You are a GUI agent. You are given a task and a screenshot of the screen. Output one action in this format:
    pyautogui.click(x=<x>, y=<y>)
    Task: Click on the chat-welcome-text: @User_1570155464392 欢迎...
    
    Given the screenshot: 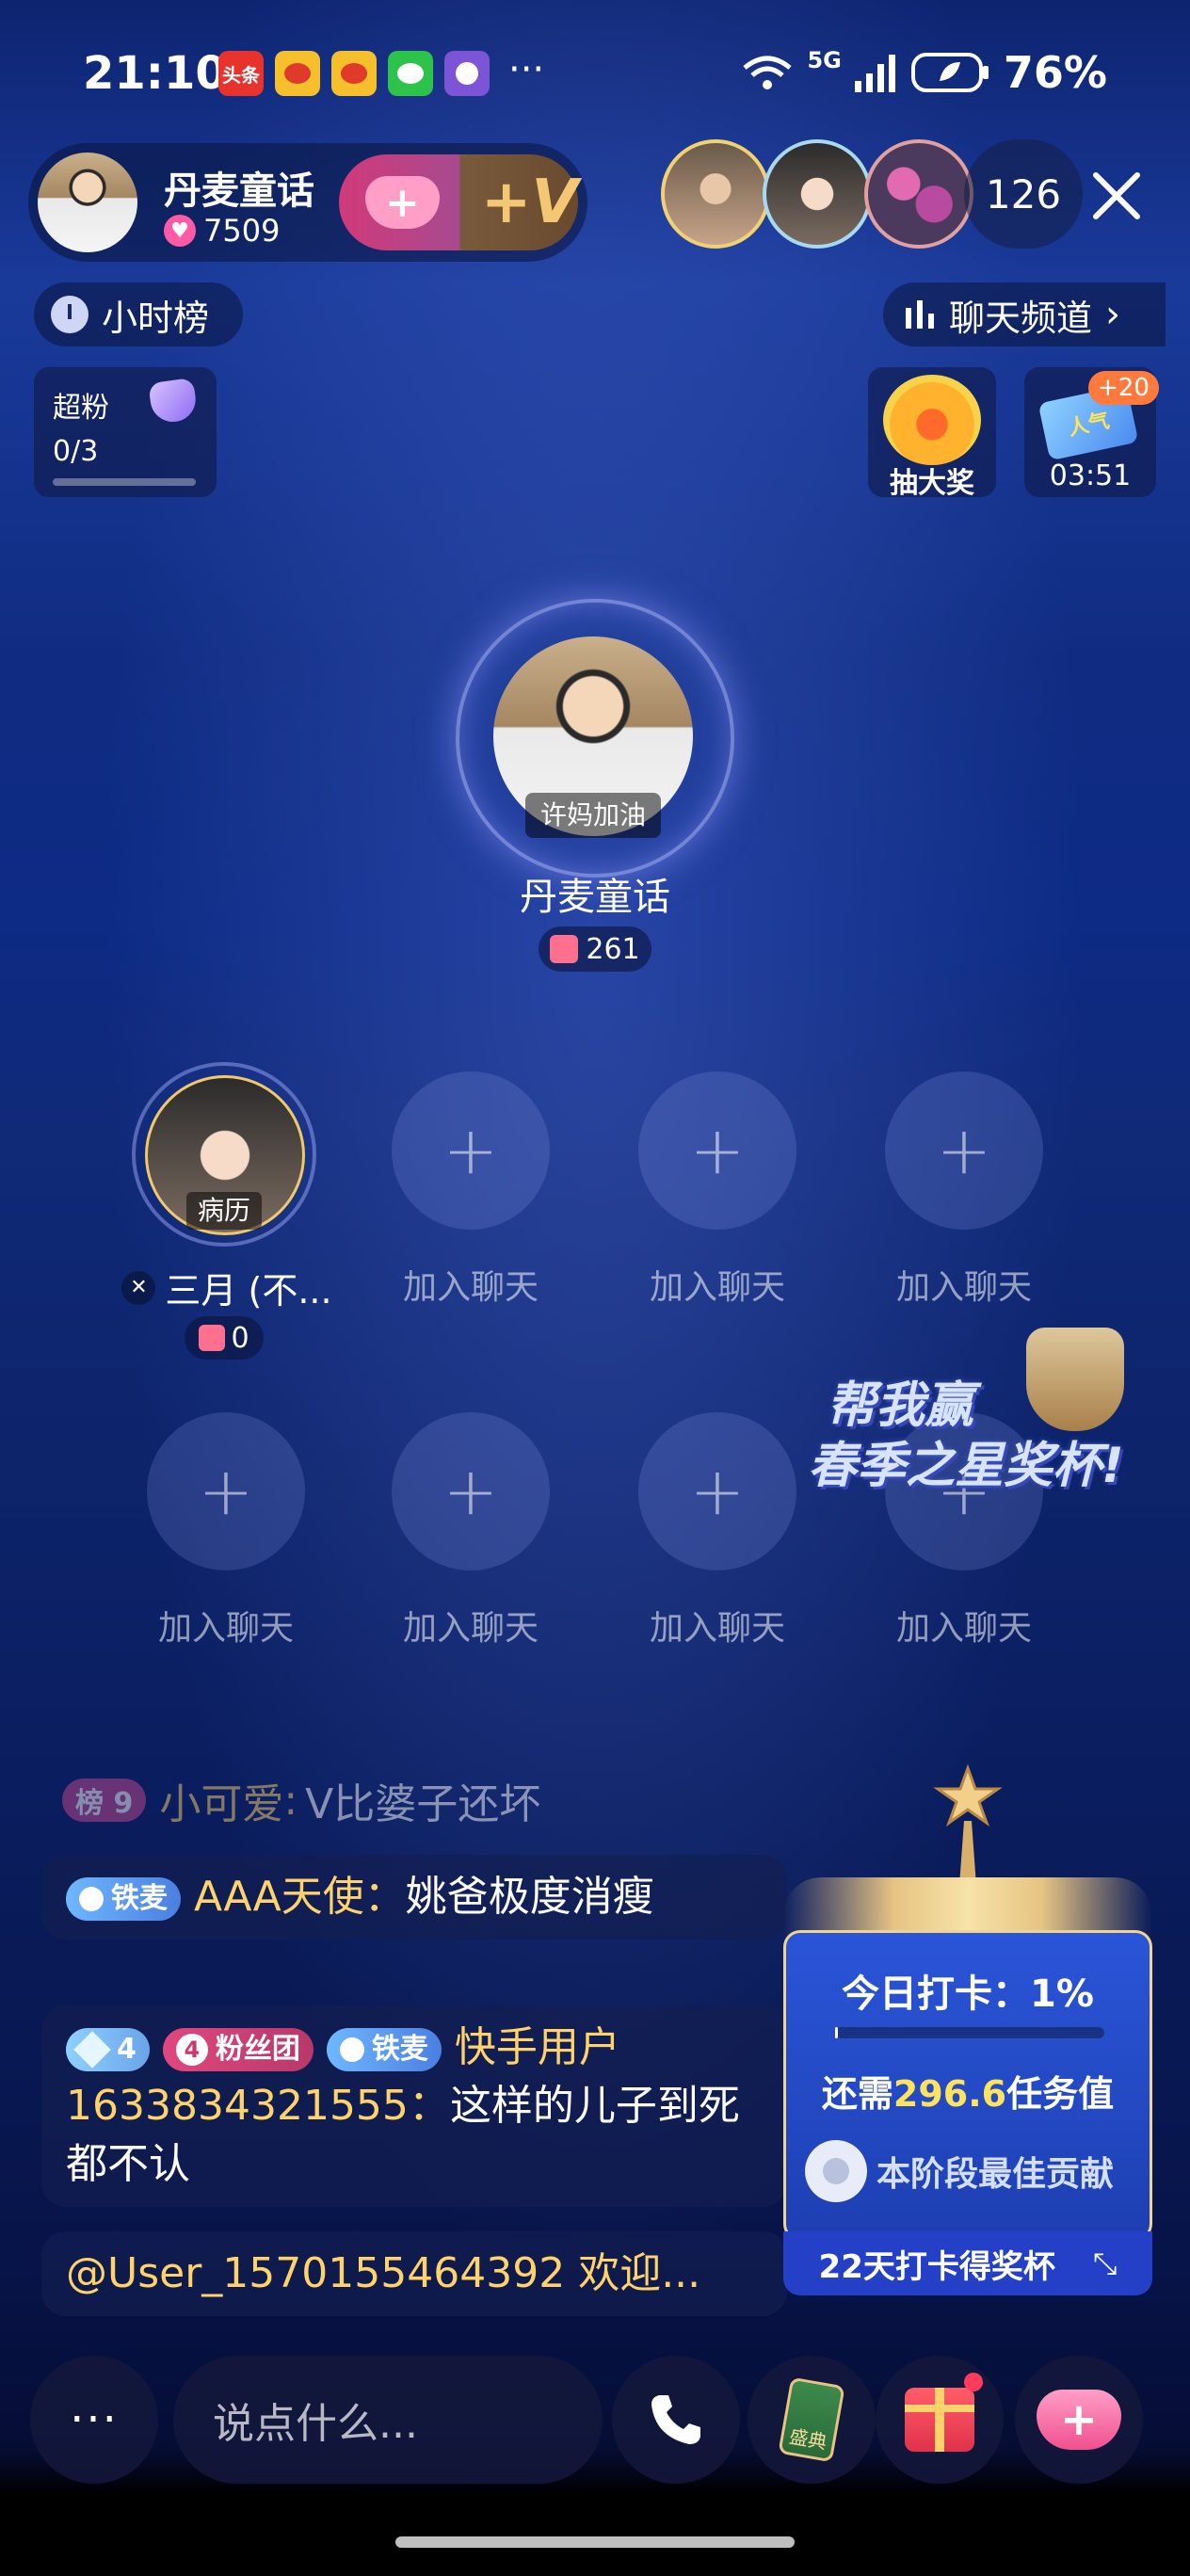 What is the action you would take?
    pyautogui.click(x=383, y=2273)
    